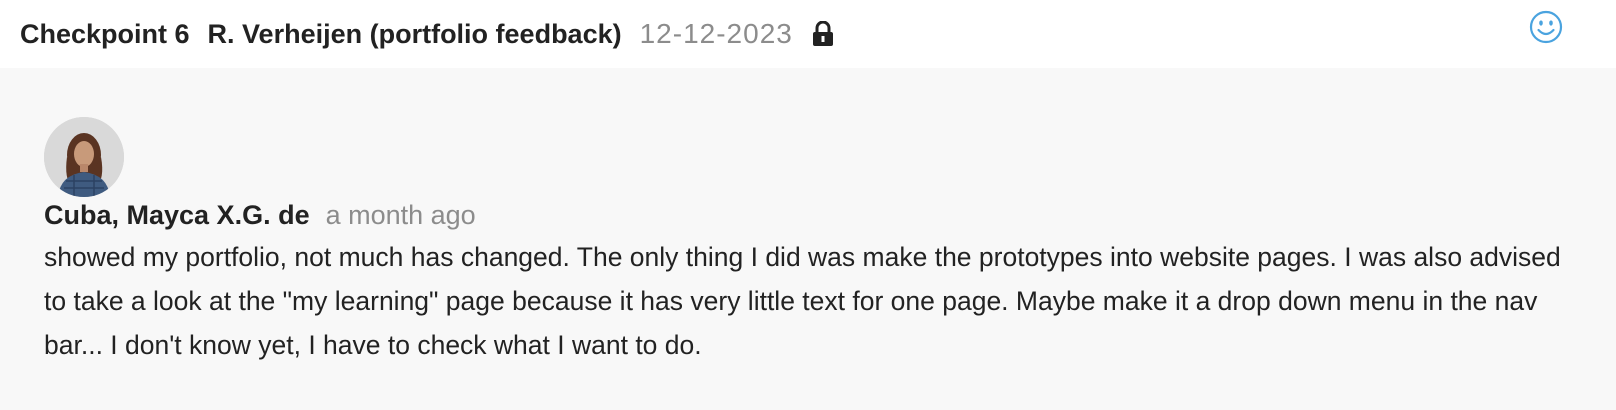 The width and height of the screenshot is (1616, 410). Describe the element at coordinates (716, 33) in the screenshot. I see `feedback-date: 12-12-2023` at that location.